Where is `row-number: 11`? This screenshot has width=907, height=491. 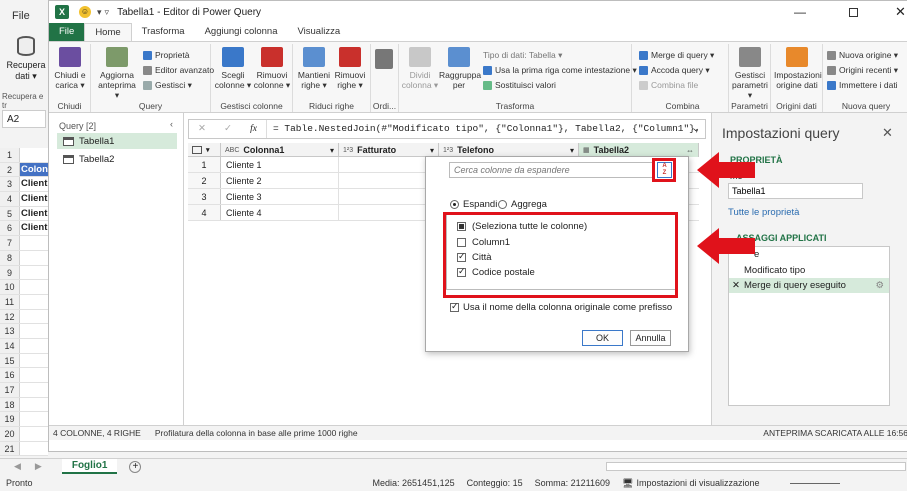
row-number: 11 is located at coordinates (10, 301).